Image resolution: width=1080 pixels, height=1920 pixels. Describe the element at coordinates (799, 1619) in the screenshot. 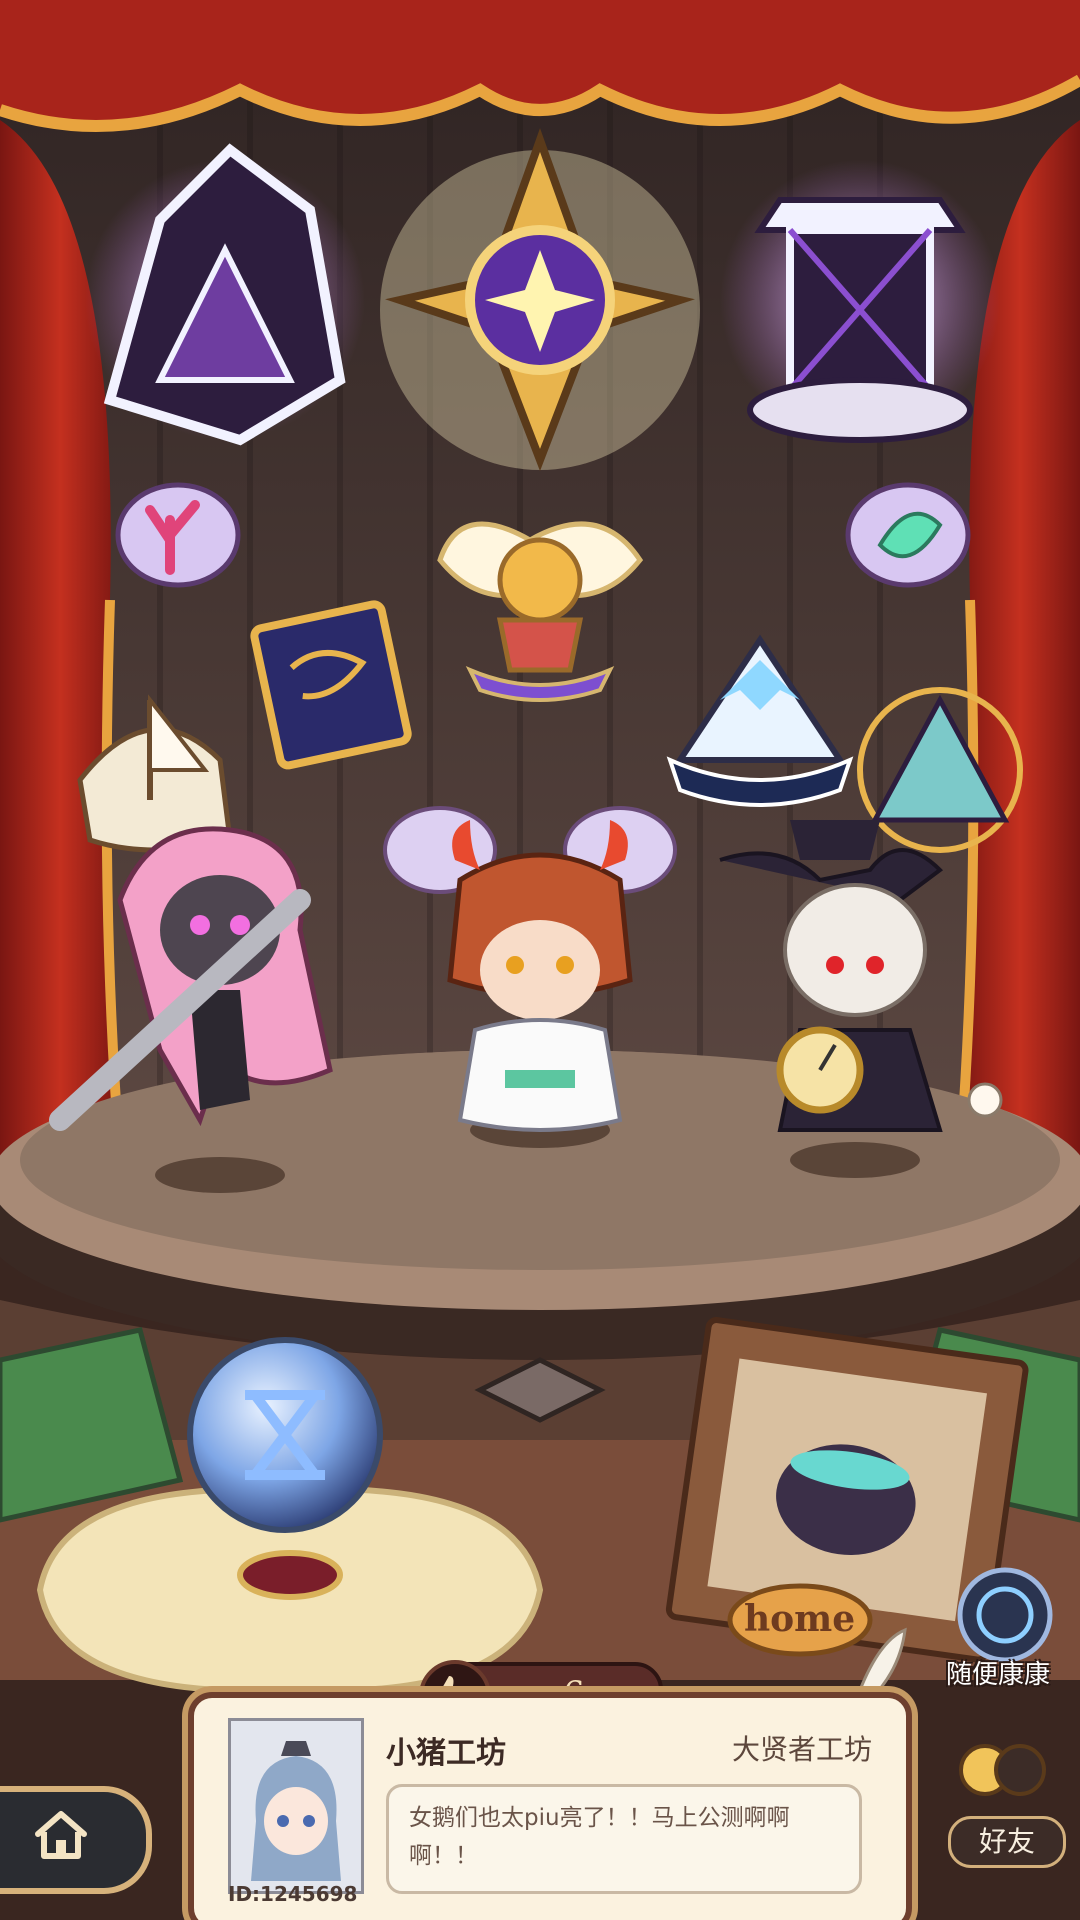

I see `home-sign-label: home` at that location.